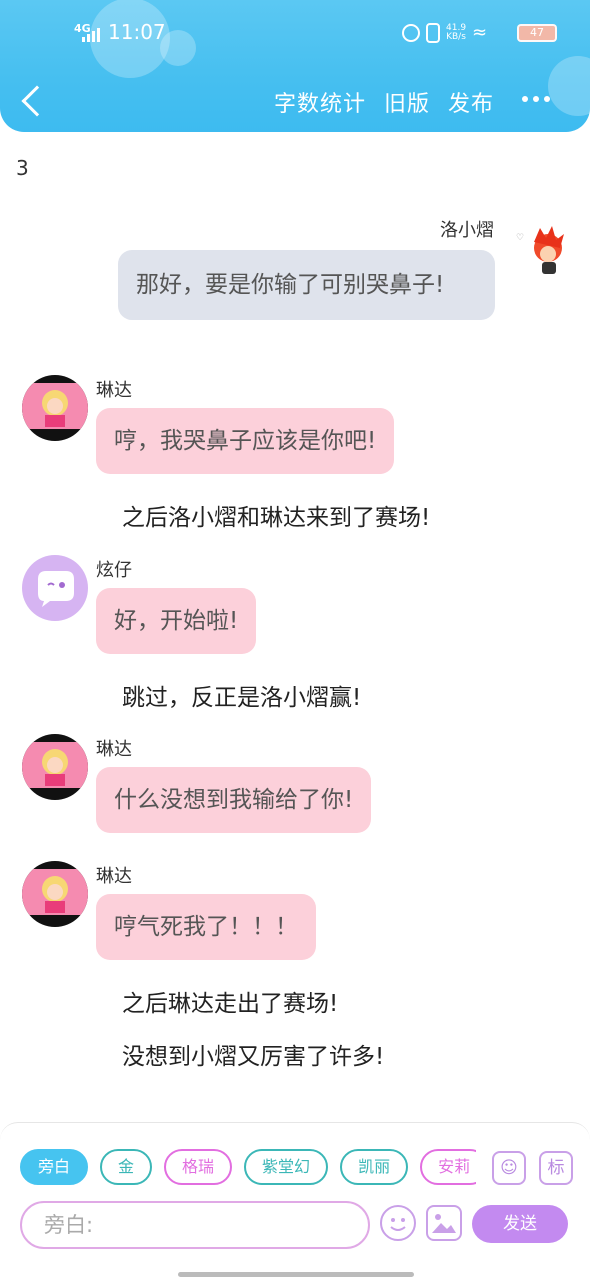 Image resolution: width=590 pixels, height=1280 pixels. Describe the element at coordinates (536, 99) in the screenshot. I see `more-icon` at that location.